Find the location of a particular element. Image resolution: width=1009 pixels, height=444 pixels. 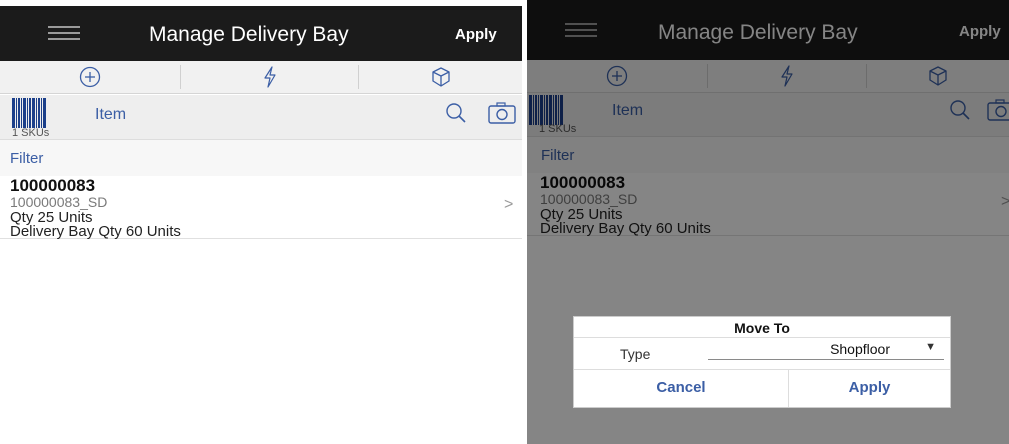

flash-icon is located at coordinates (269, 77).